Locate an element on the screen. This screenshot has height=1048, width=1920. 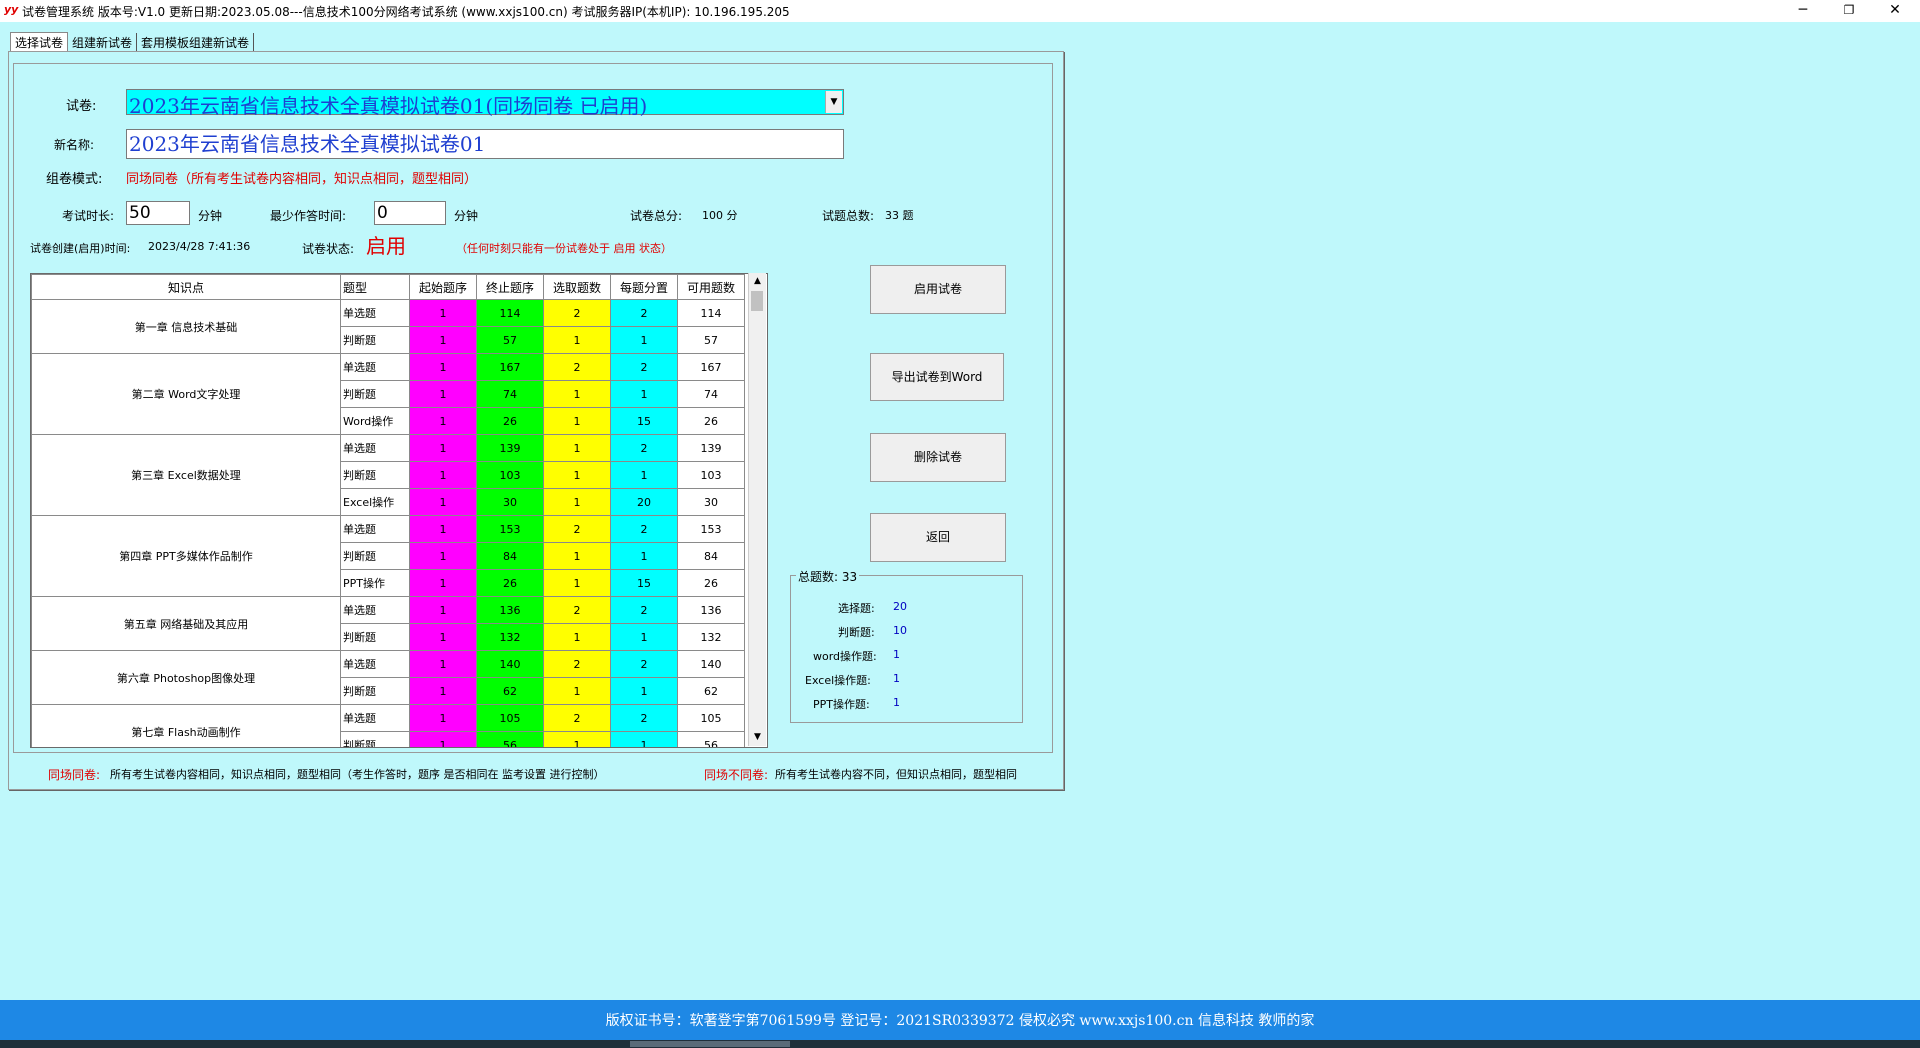
chevron-down-icon: ▼ is located at coordinates (833, 102).